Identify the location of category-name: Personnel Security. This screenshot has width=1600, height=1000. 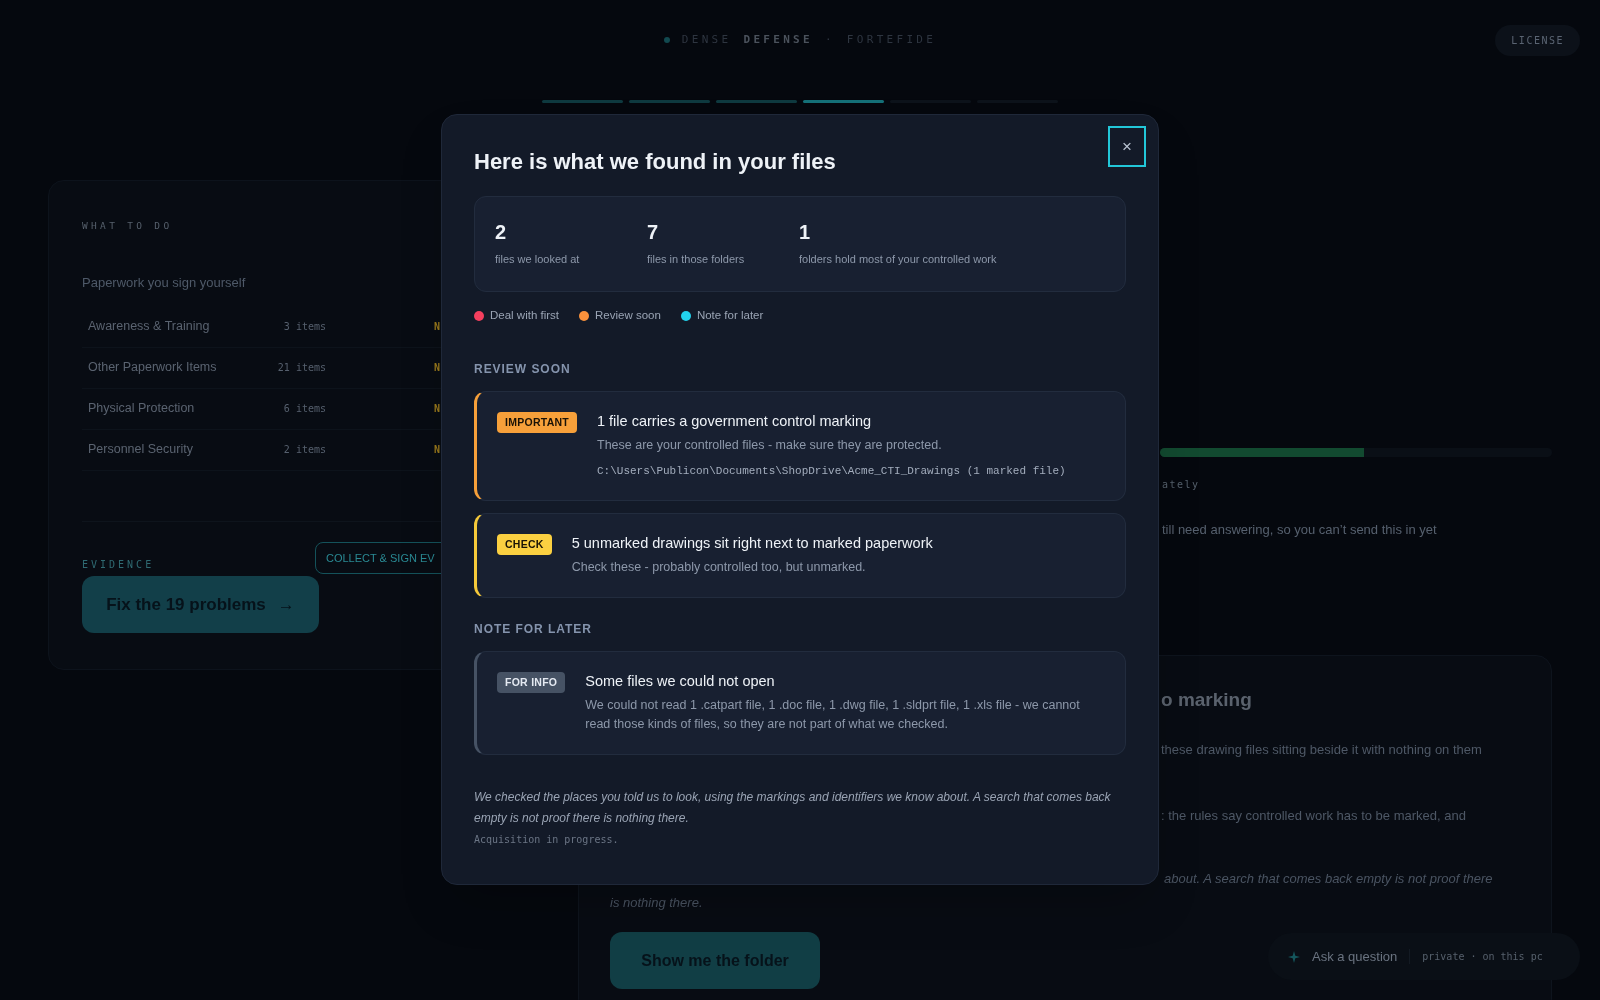
(141, 450).